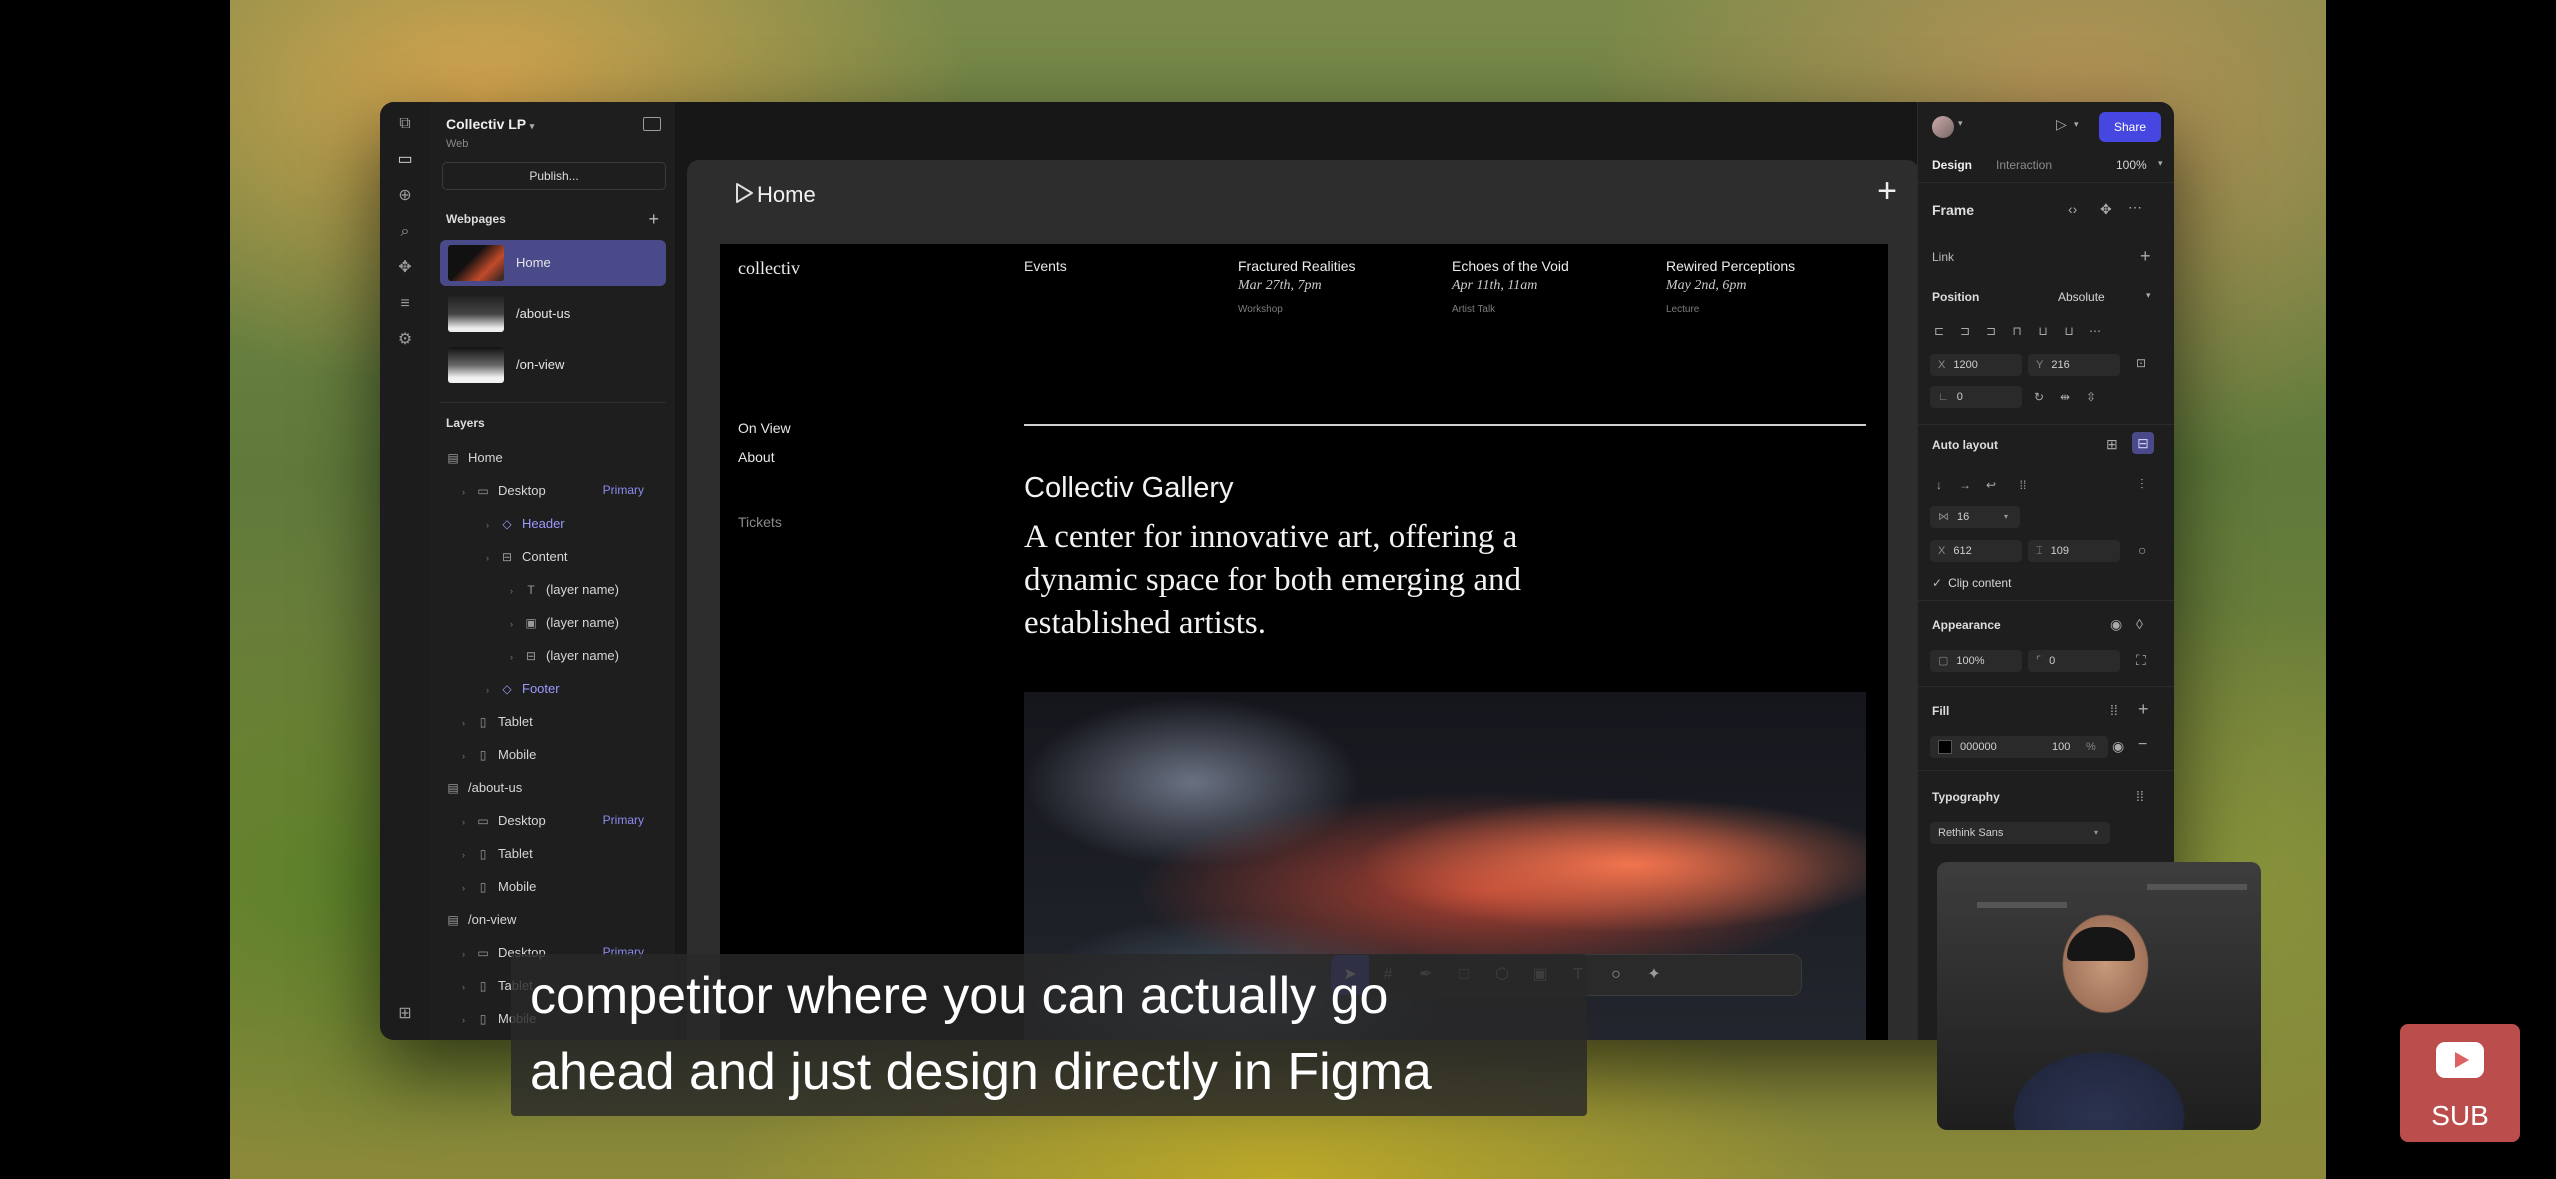  I want to click on corner-radius-field: ⌜ 0, so click(2074, 661).